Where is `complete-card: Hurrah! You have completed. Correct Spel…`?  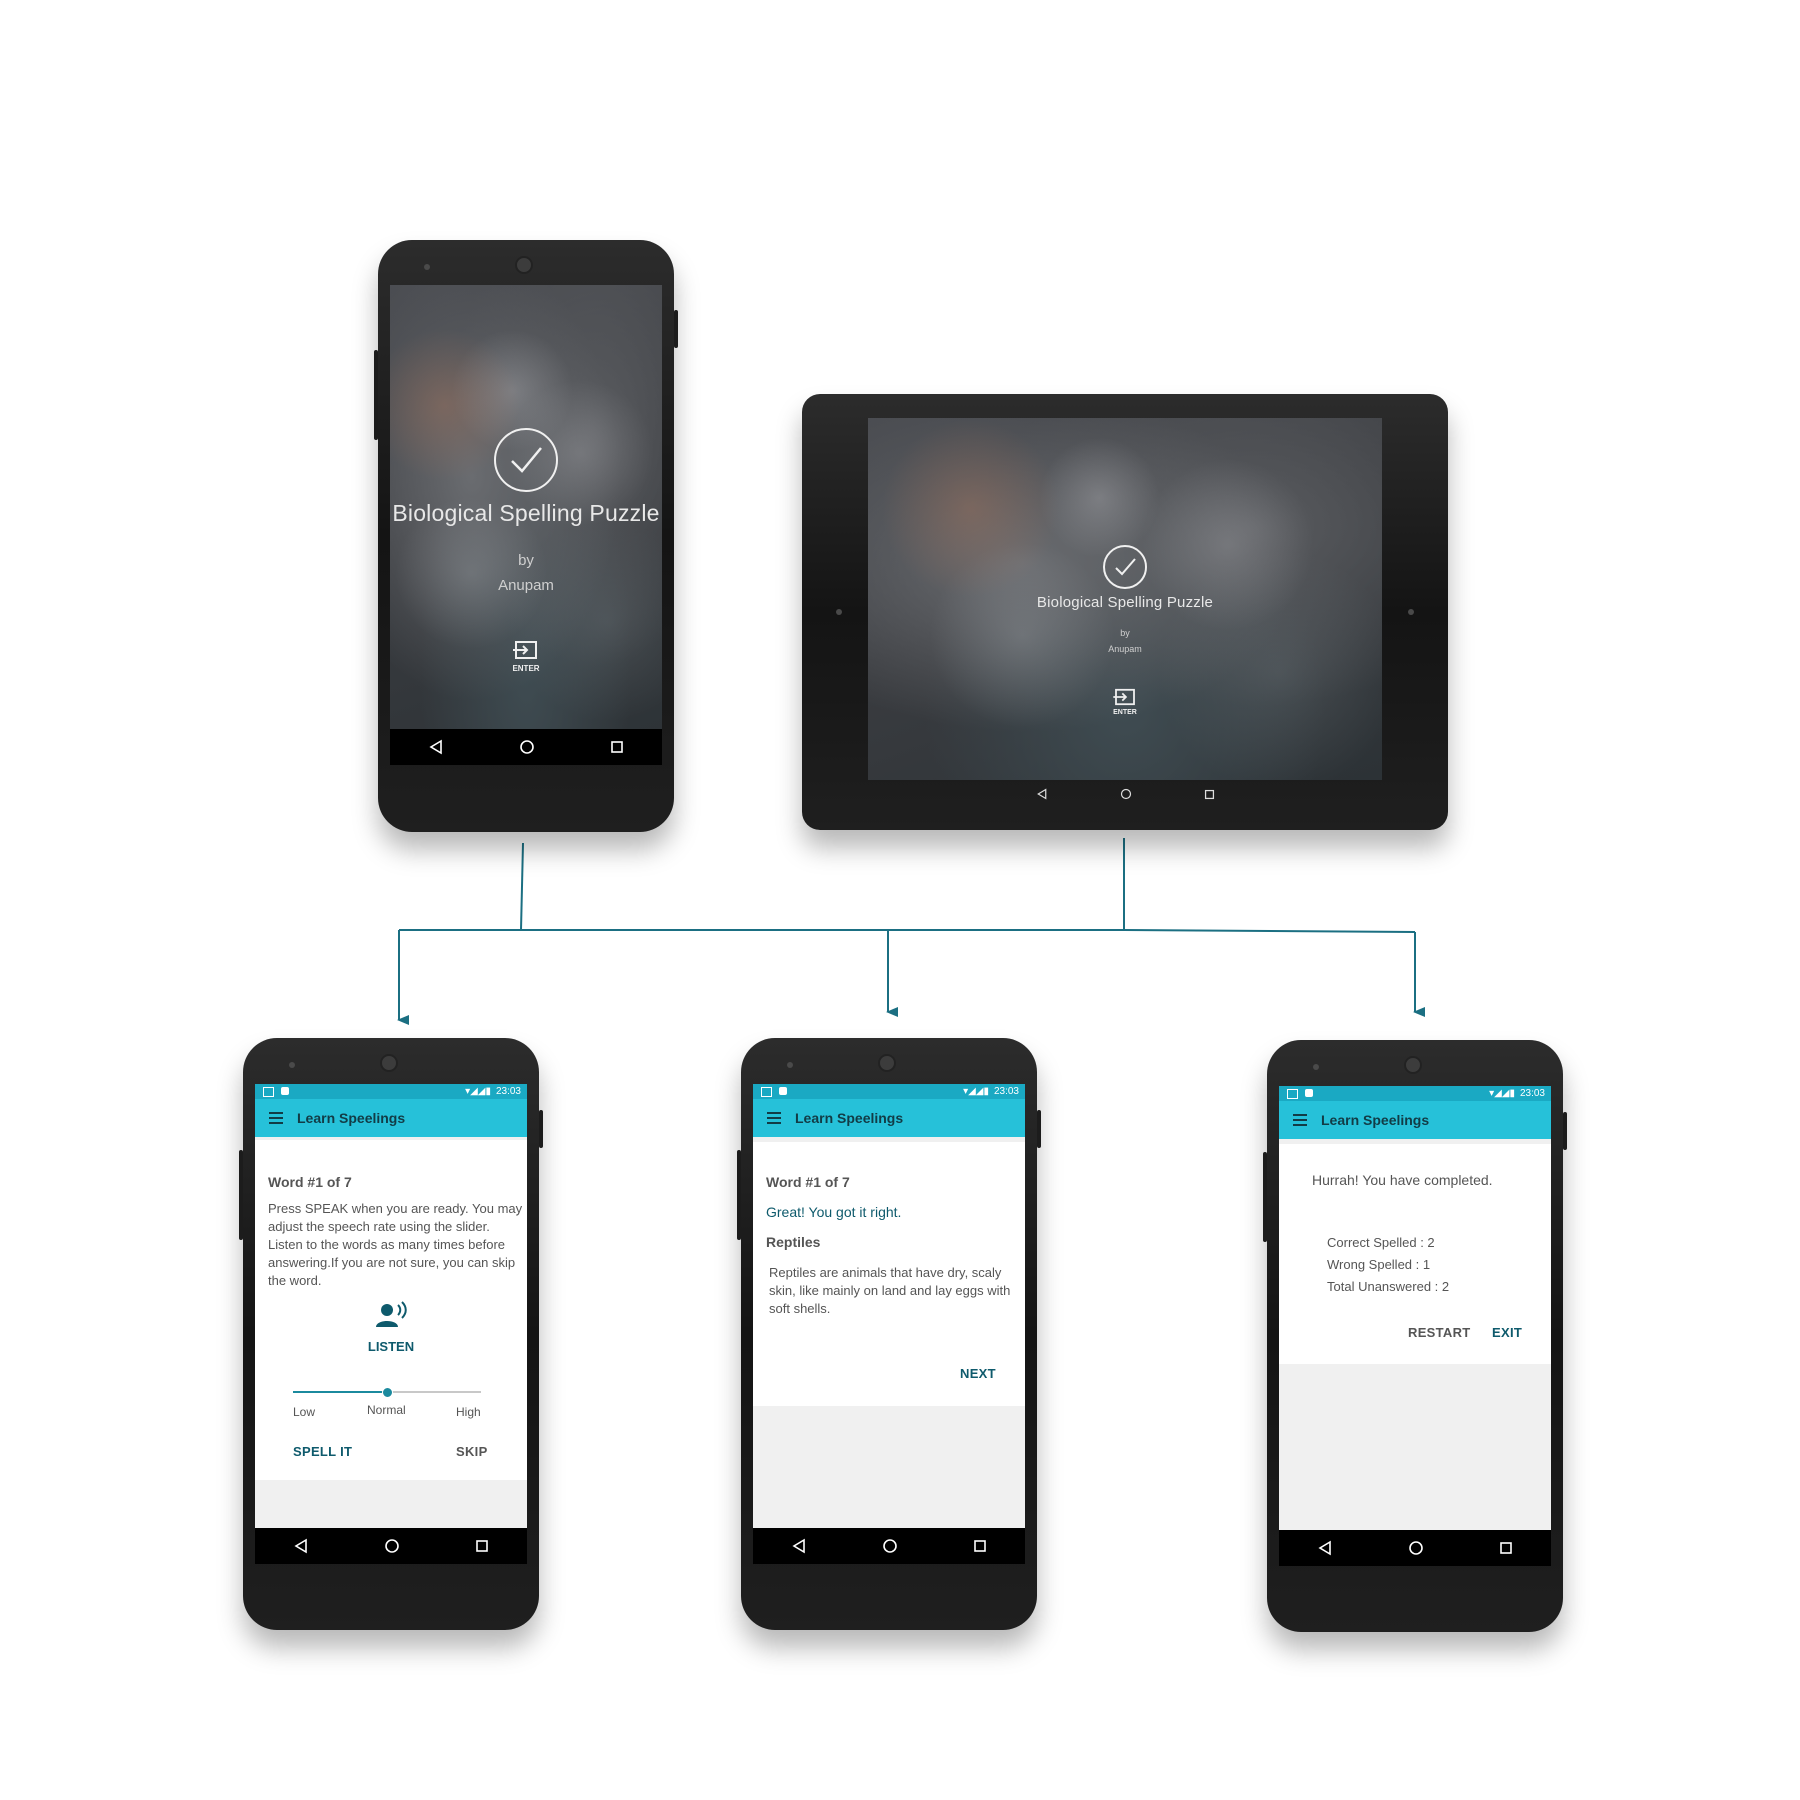 complete-card: Hurrah! You have completed. Correct Spel… is located at coordinates (1415, 1254).